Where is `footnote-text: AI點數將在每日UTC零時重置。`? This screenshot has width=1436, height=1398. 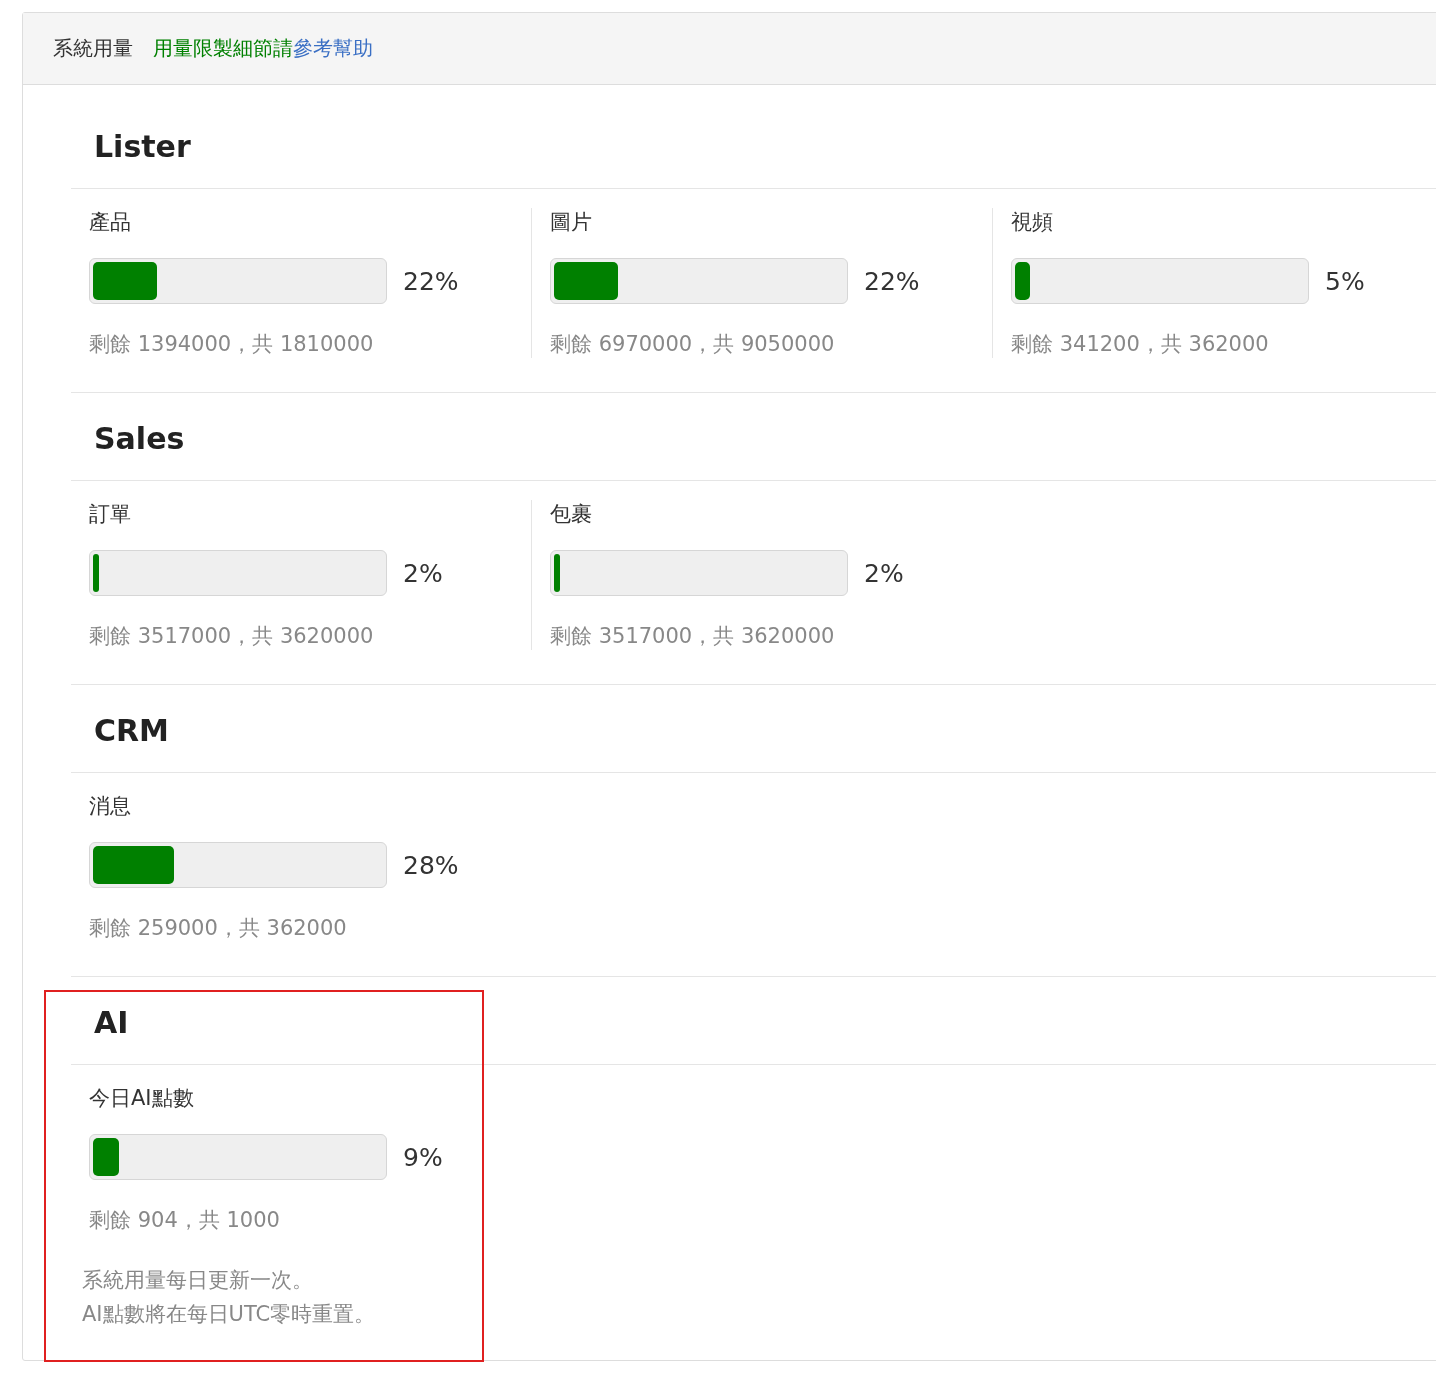
footnote-text: AI點數將在每日UTC零時重置。 is located at coordinates (229, 1314).